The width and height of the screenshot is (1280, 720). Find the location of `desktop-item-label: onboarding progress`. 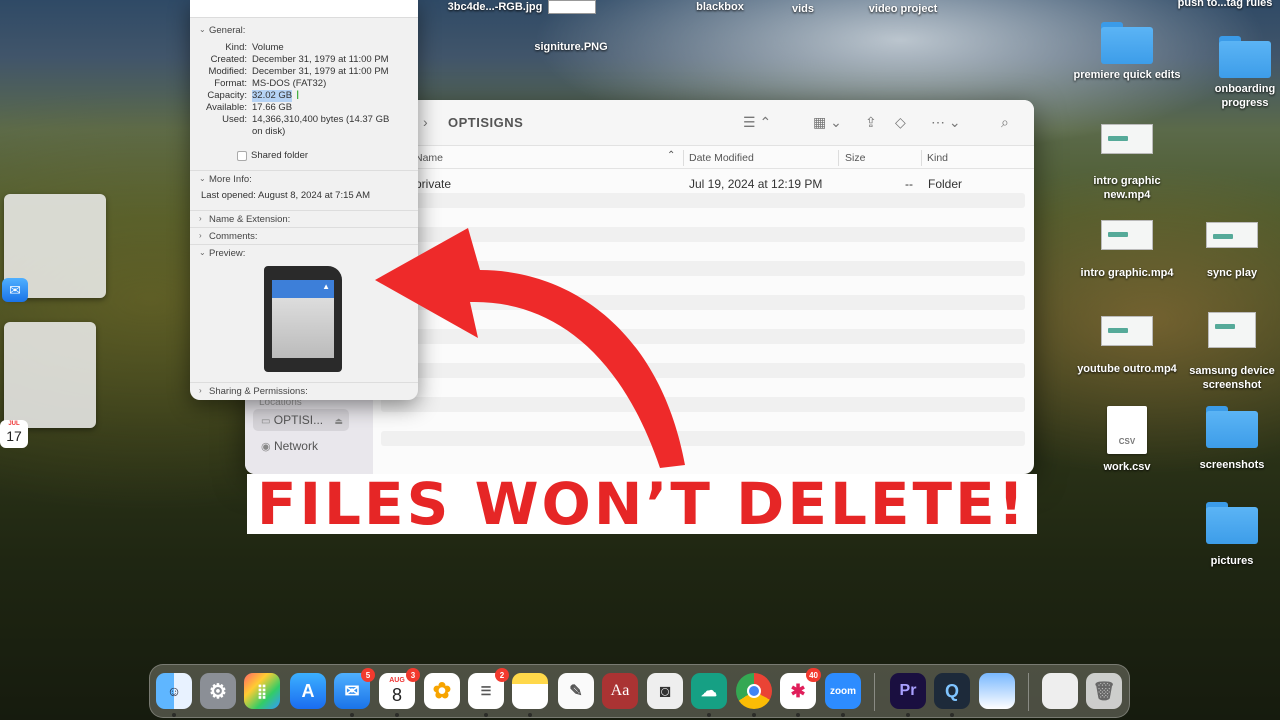

desktop-item-label: onboarding progress is located at coordinates (1245, 96).